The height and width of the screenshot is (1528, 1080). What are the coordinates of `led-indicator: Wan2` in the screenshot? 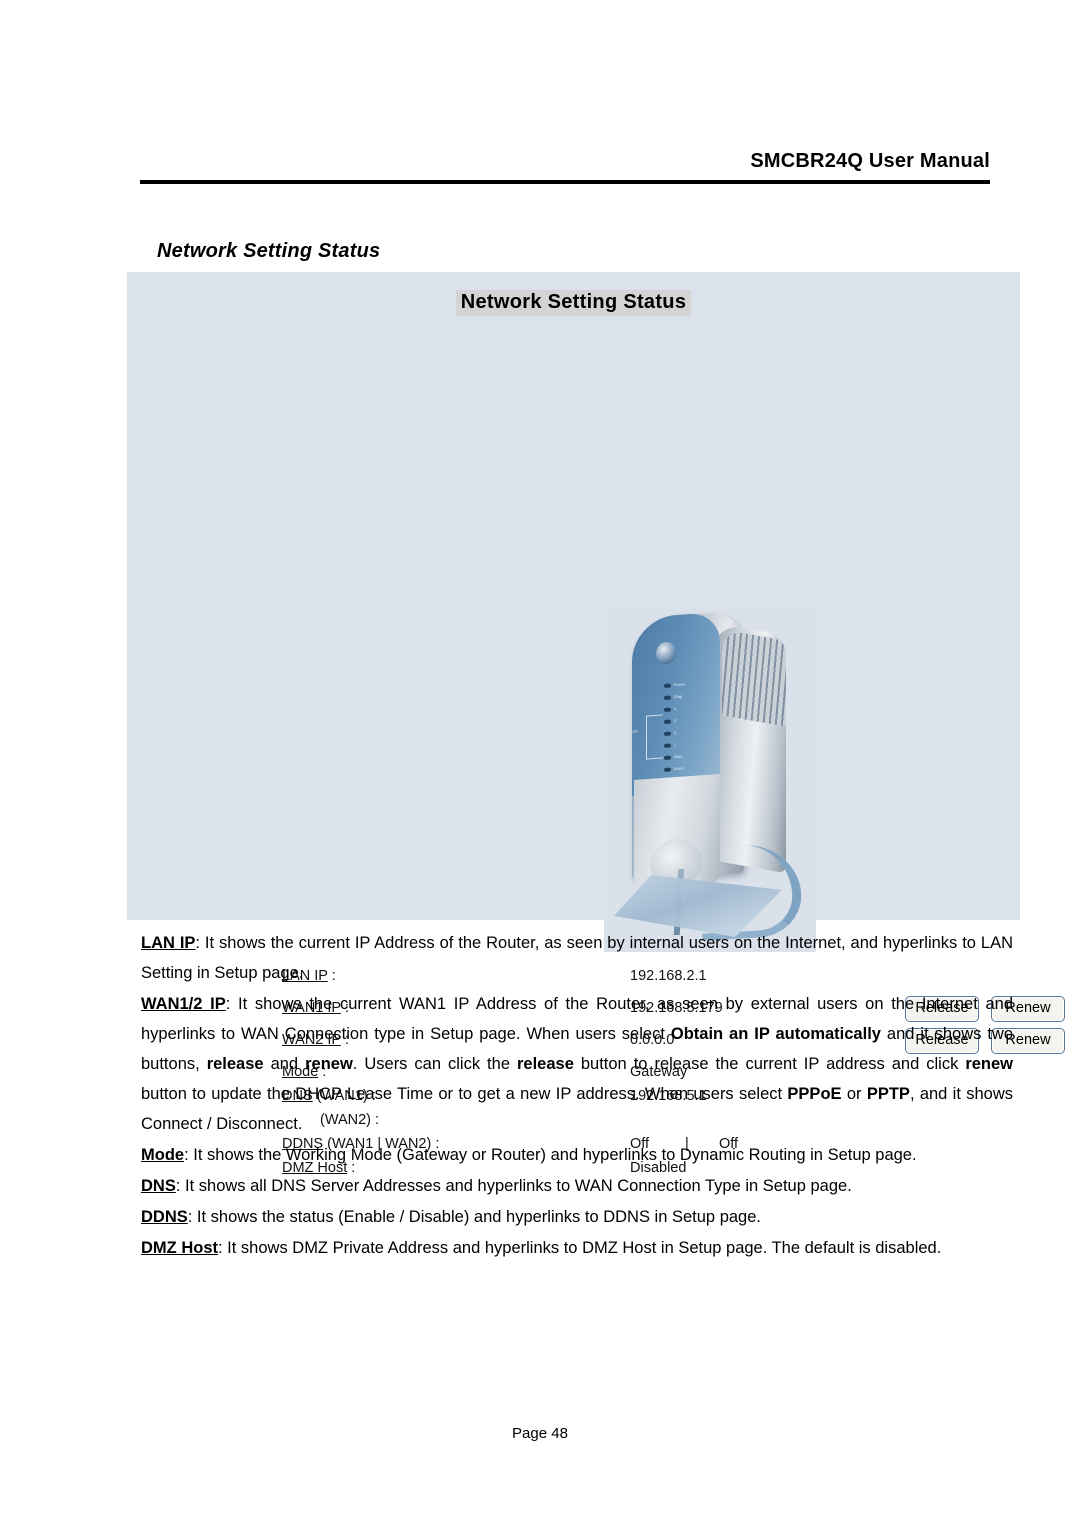 It's located at (692, 768).